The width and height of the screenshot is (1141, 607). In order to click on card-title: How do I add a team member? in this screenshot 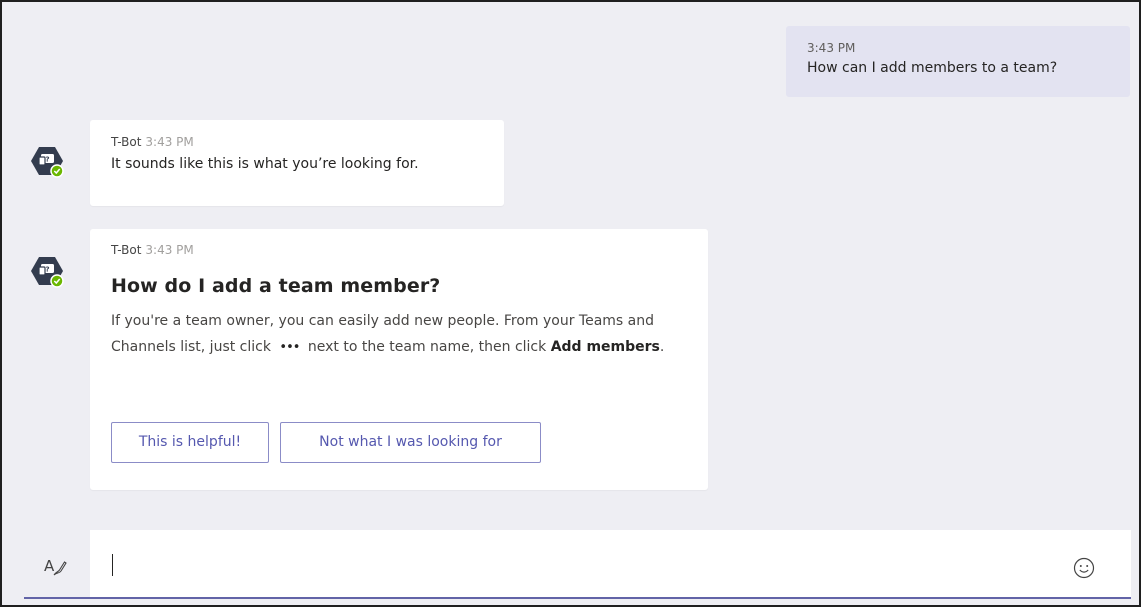, I will do `click(276, 286)`.